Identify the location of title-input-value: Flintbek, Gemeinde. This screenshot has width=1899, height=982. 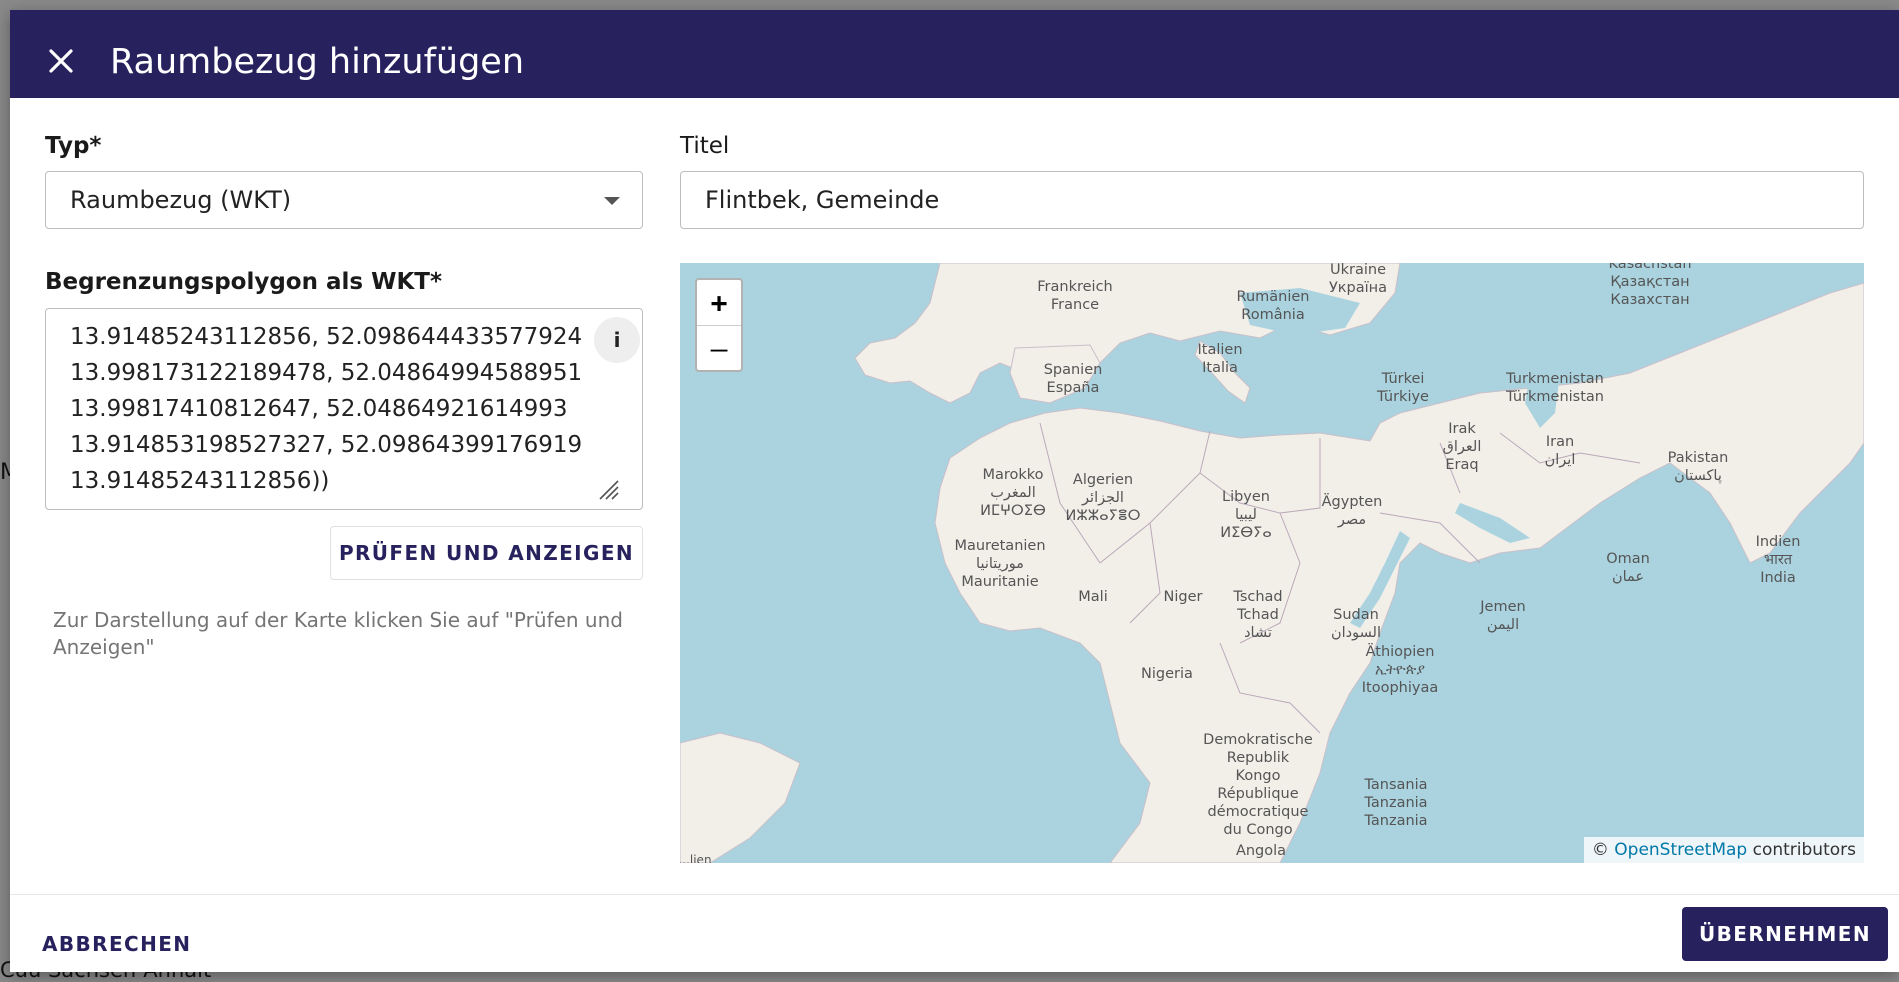
(822, 200).